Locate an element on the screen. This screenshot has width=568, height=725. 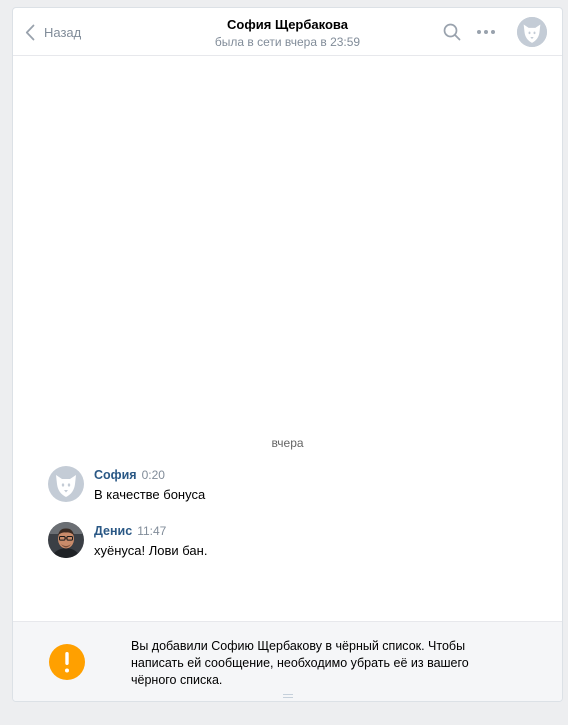
message-time: 0:20 is located at coordinates (153, 475).